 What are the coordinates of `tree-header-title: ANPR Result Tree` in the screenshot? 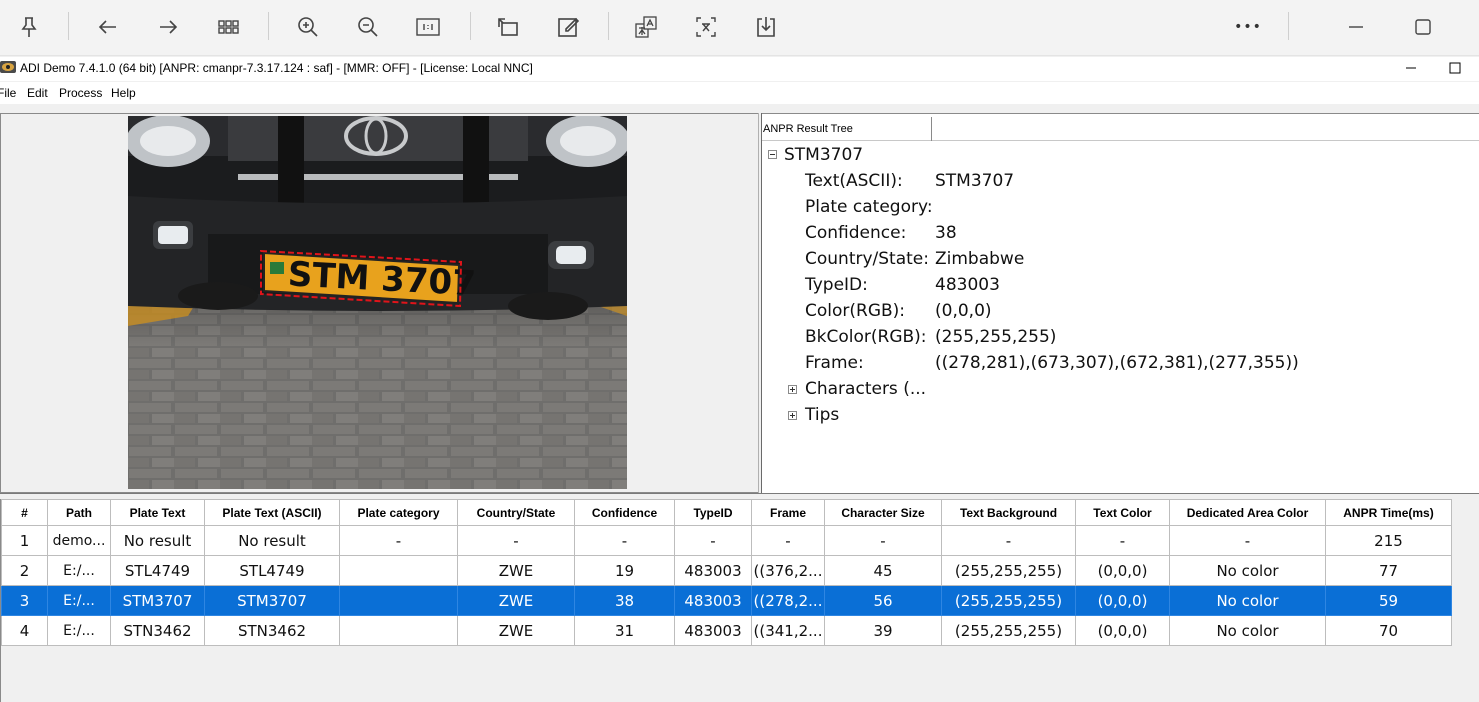 It's located at (847, 129).